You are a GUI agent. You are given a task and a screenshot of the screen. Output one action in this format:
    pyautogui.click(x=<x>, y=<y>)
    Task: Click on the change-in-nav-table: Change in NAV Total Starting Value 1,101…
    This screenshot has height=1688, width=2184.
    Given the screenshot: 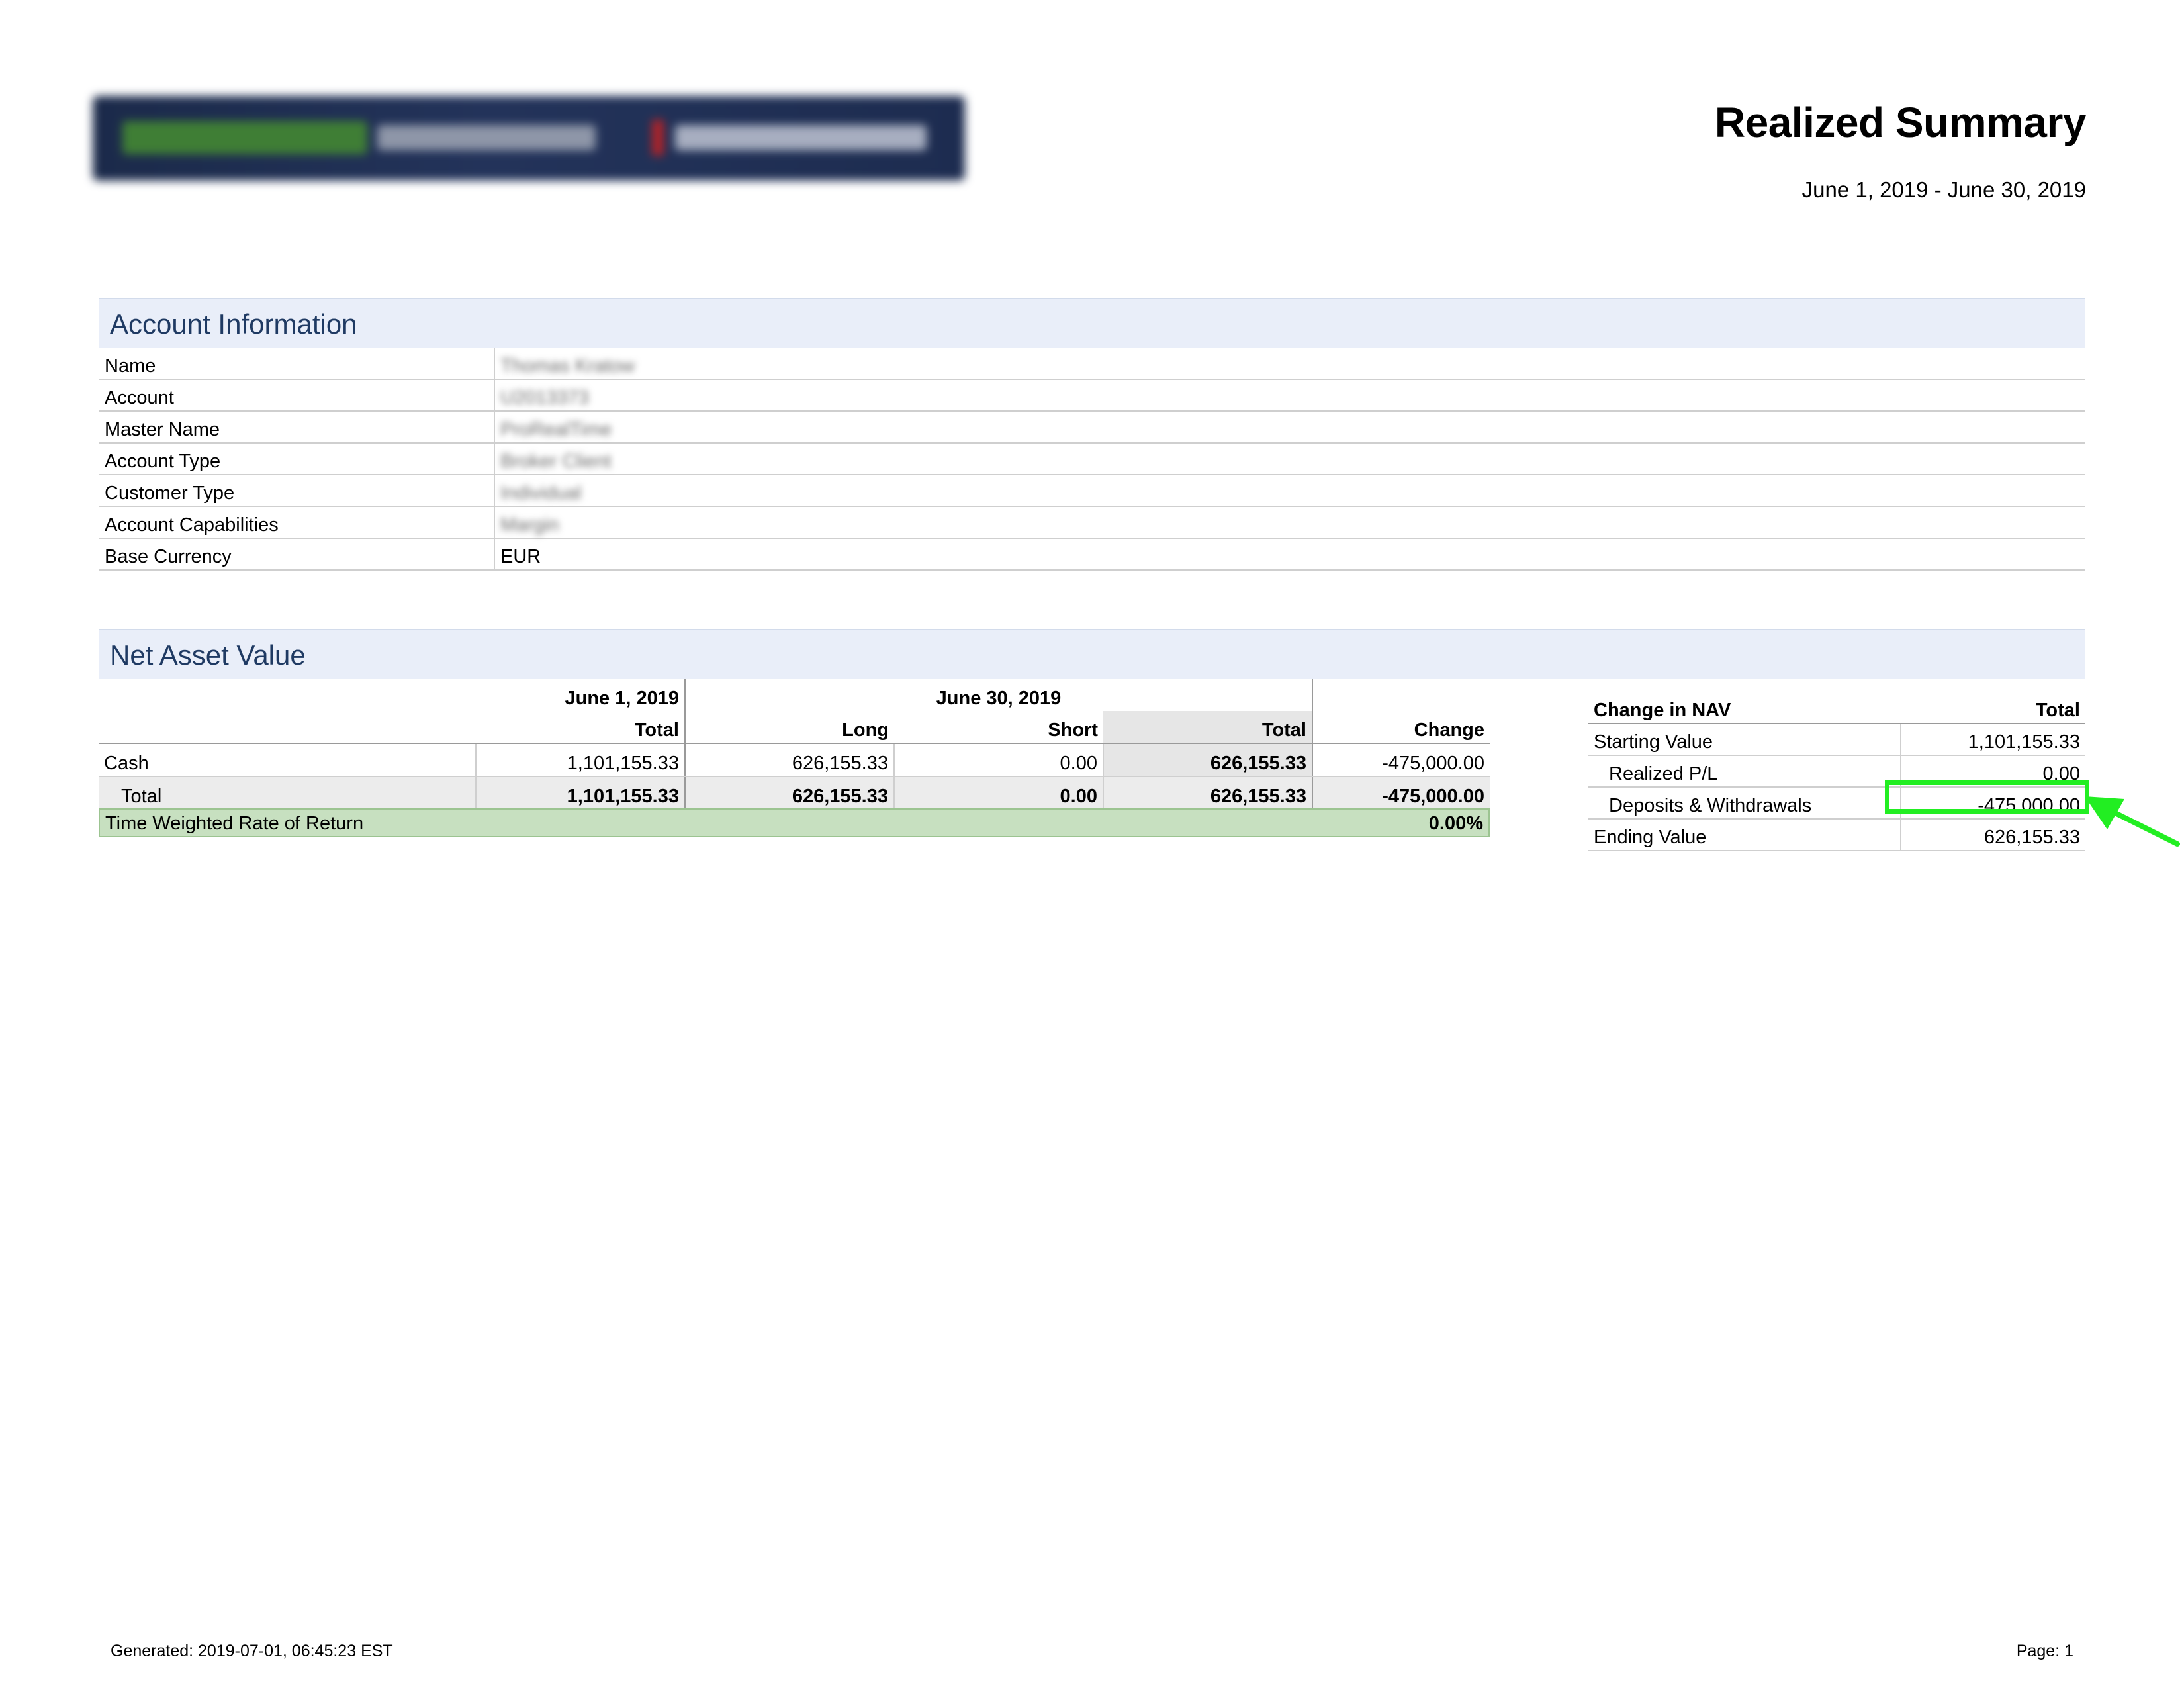 What is the action you would take?
    pyautogui.click(x=1837, y=771)
    